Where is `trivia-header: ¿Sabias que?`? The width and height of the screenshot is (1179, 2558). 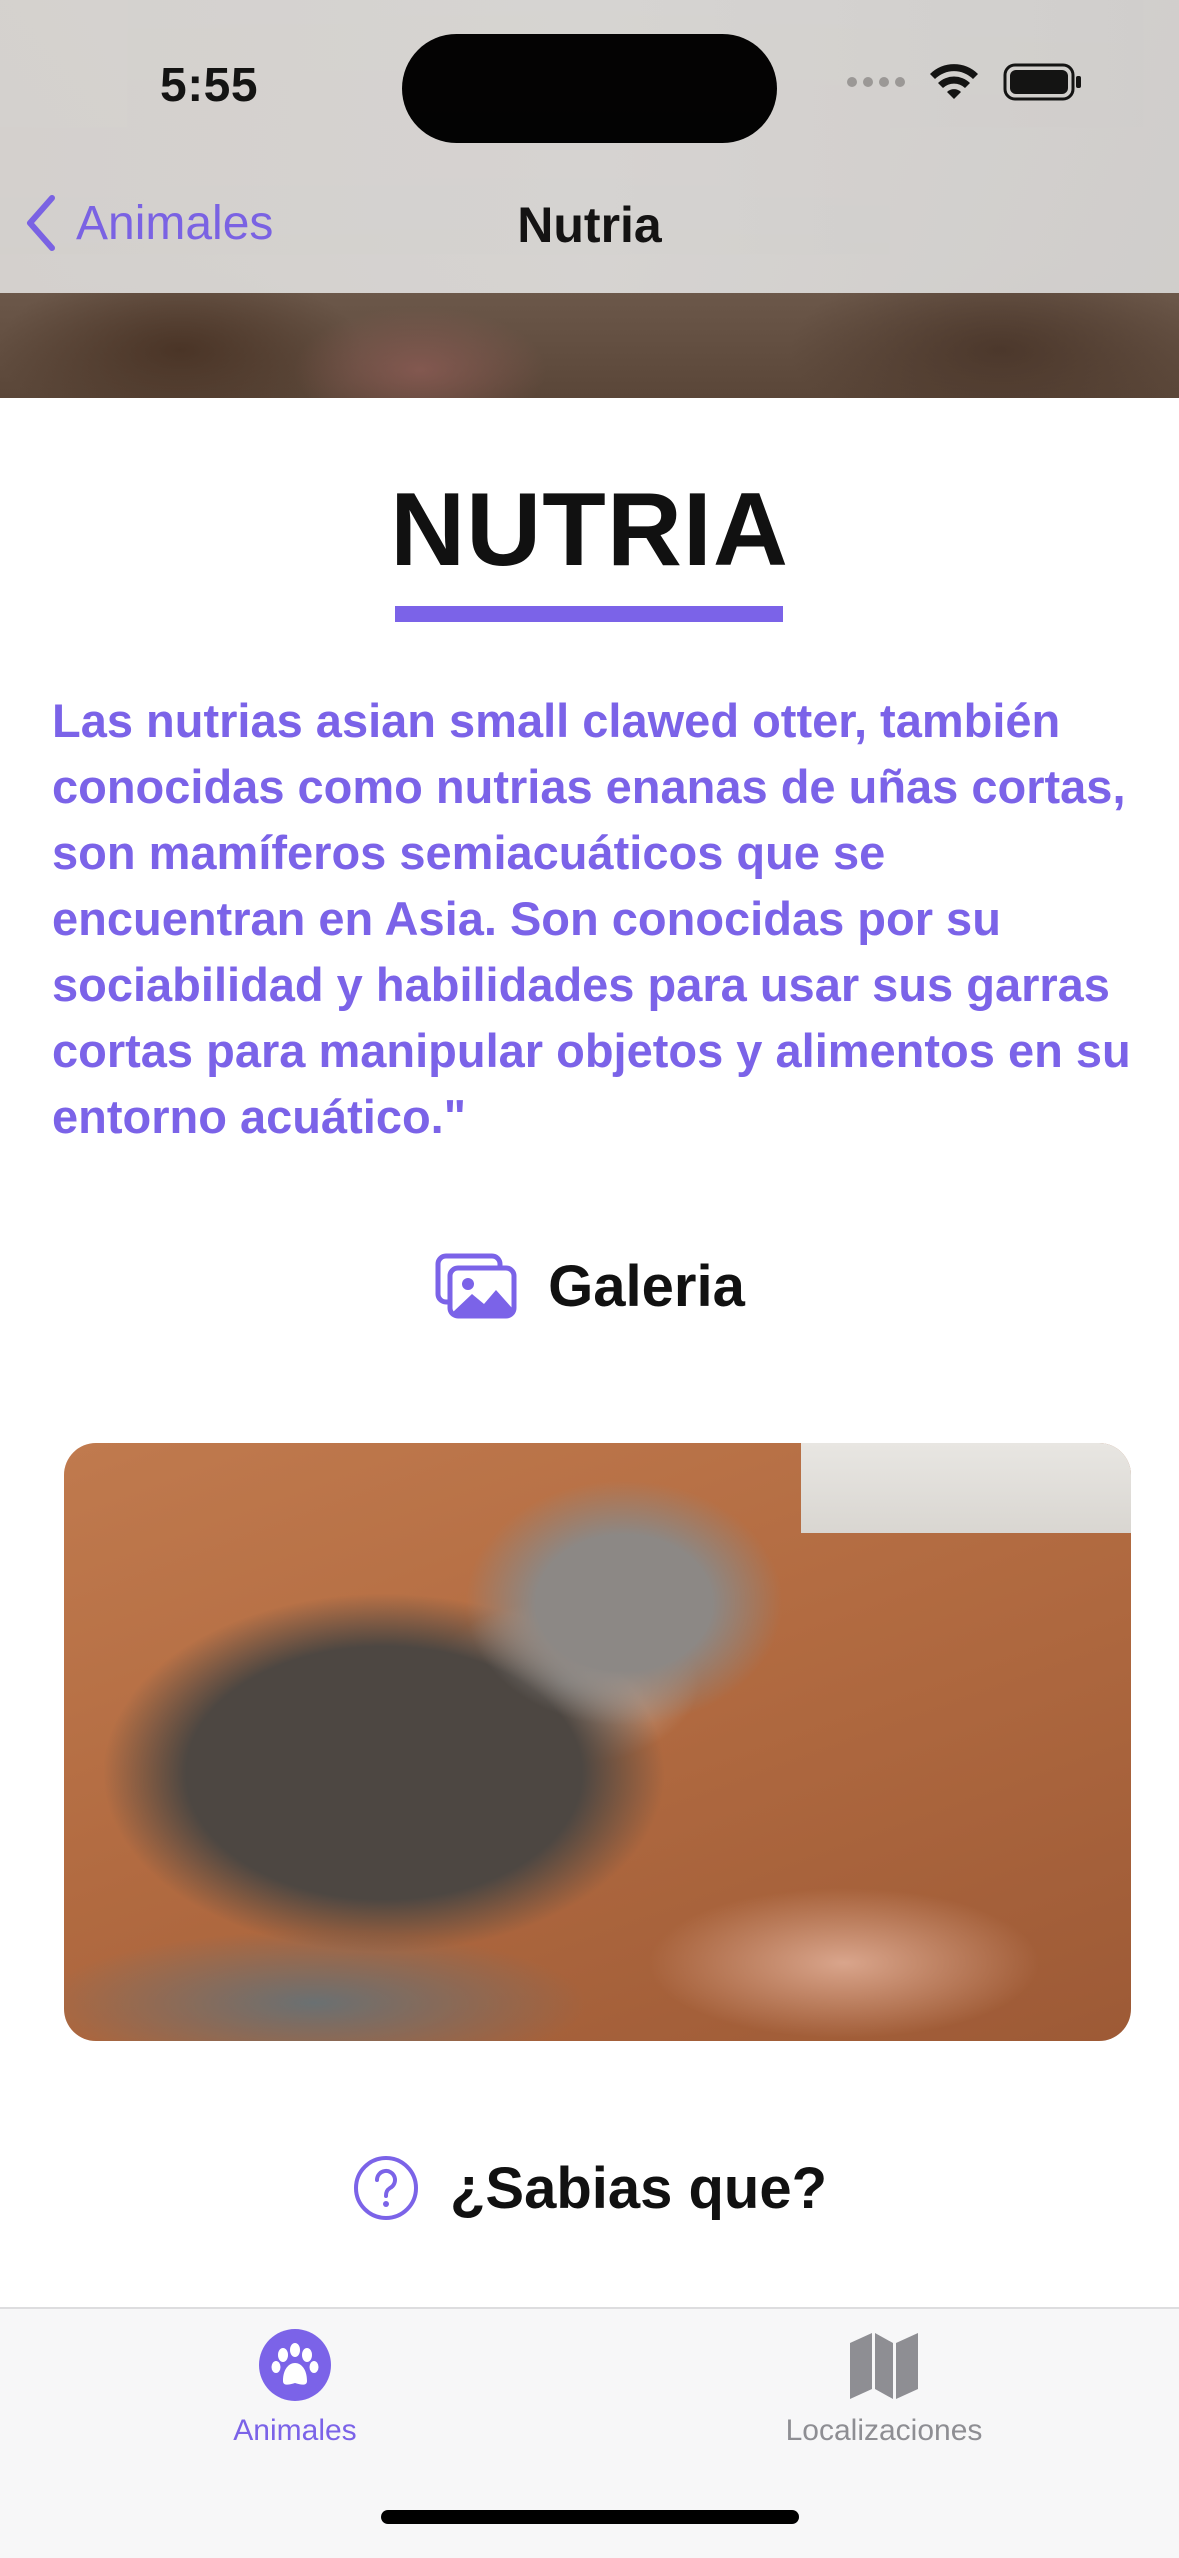
trivia-header: ¿Sabias que? is located at coordinates (589, 2188).